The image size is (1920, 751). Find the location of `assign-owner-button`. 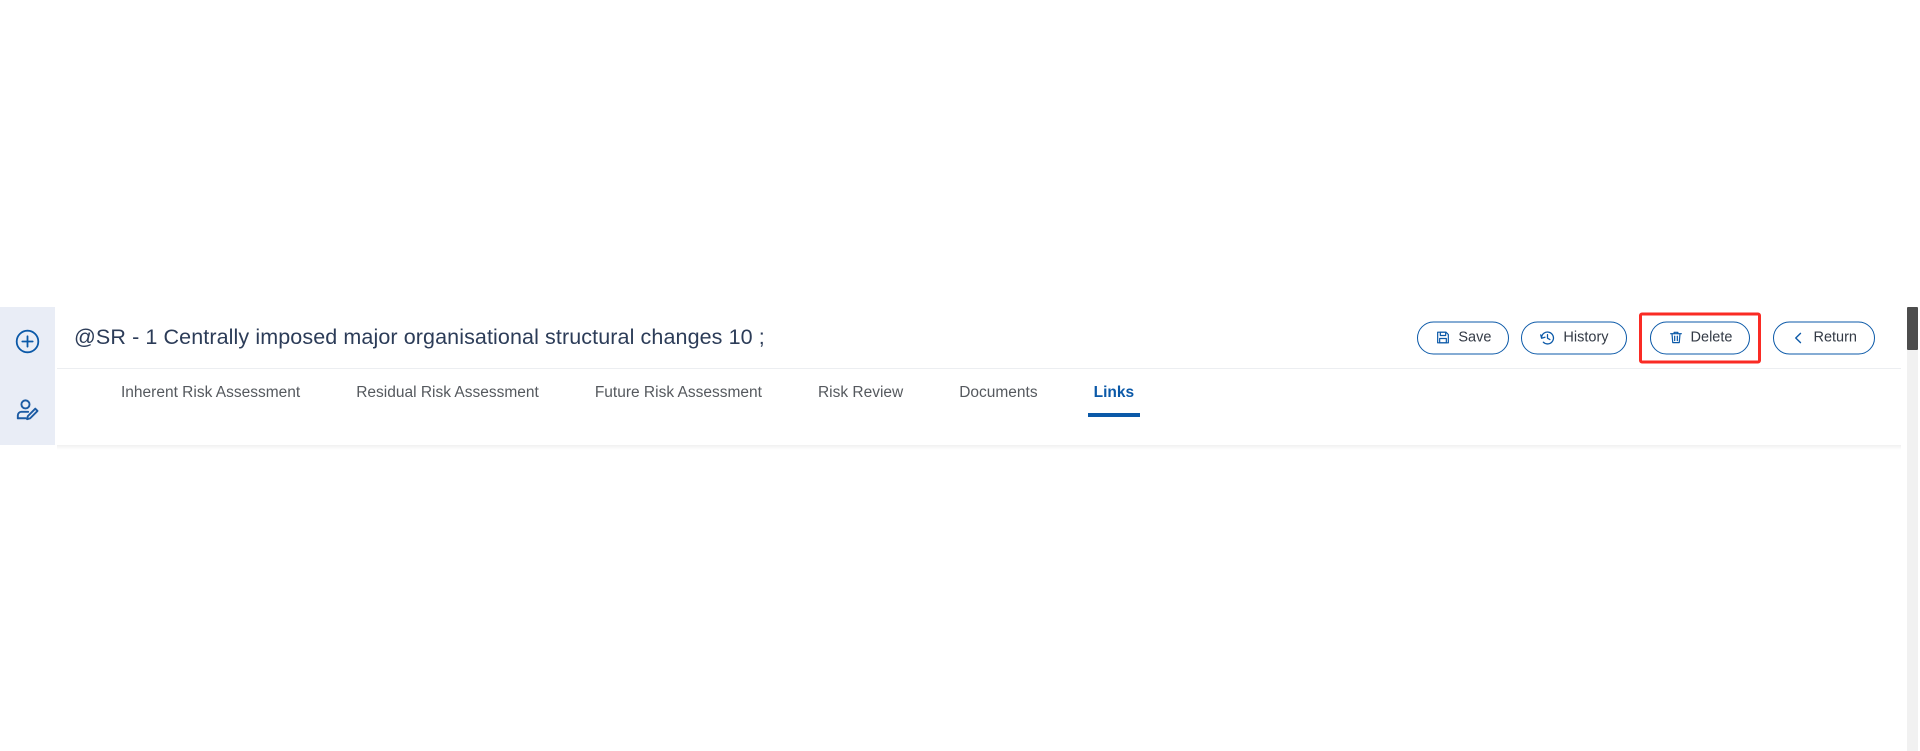

assign-owner-button is located at coordinates (27, 410).